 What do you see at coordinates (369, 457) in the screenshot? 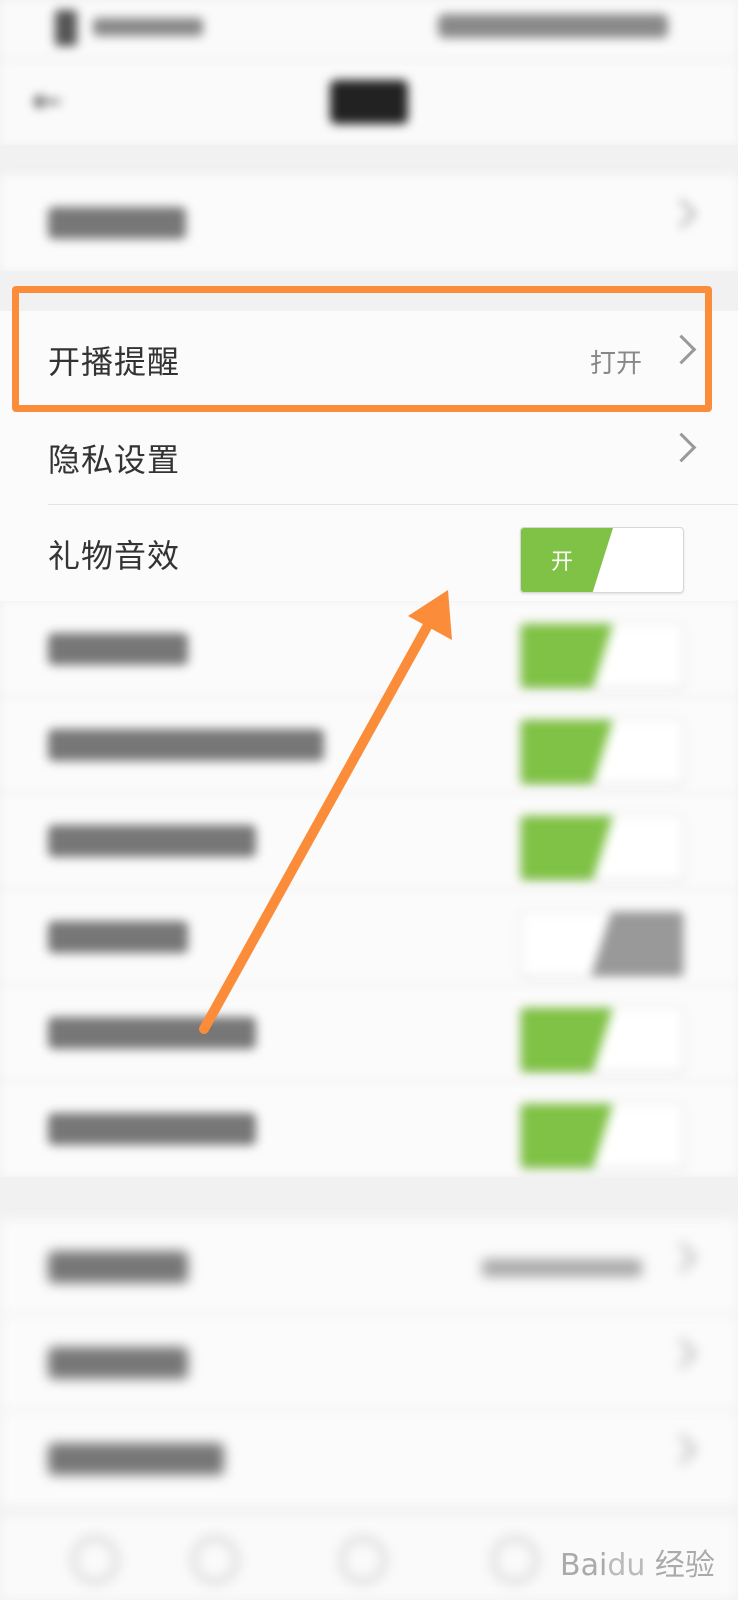
I see `settings-row-privacy: 隐私设置` at bounding box center [369, 457].